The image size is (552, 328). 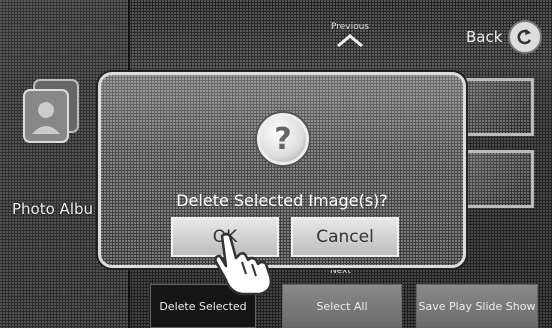 I want to click on pointing-hand-icon, so click(x=243, y=264).